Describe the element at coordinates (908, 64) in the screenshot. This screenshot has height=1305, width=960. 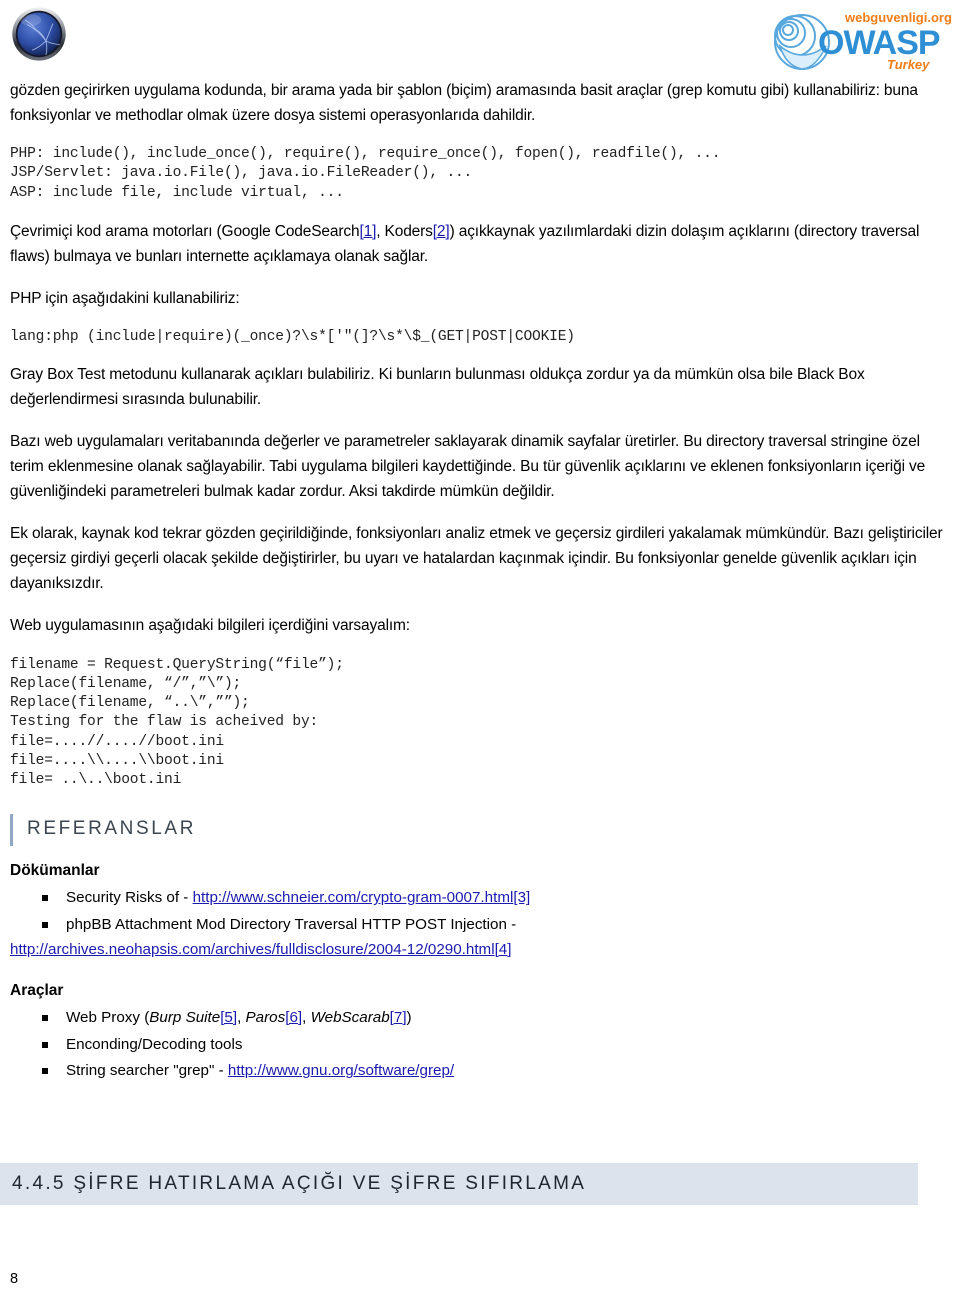
I see `svg-text: Turkey` at that location.